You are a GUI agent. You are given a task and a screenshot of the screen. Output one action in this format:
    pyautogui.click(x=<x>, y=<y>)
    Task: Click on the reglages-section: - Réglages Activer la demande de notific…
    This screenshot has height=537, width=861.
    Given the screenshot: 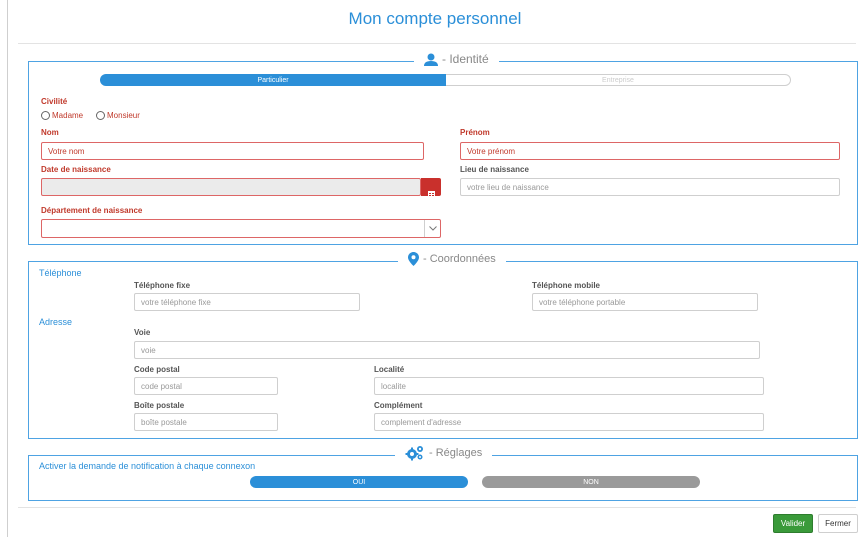 What is the action you would take?
    pyautogui.click(x=443, y=473)
    